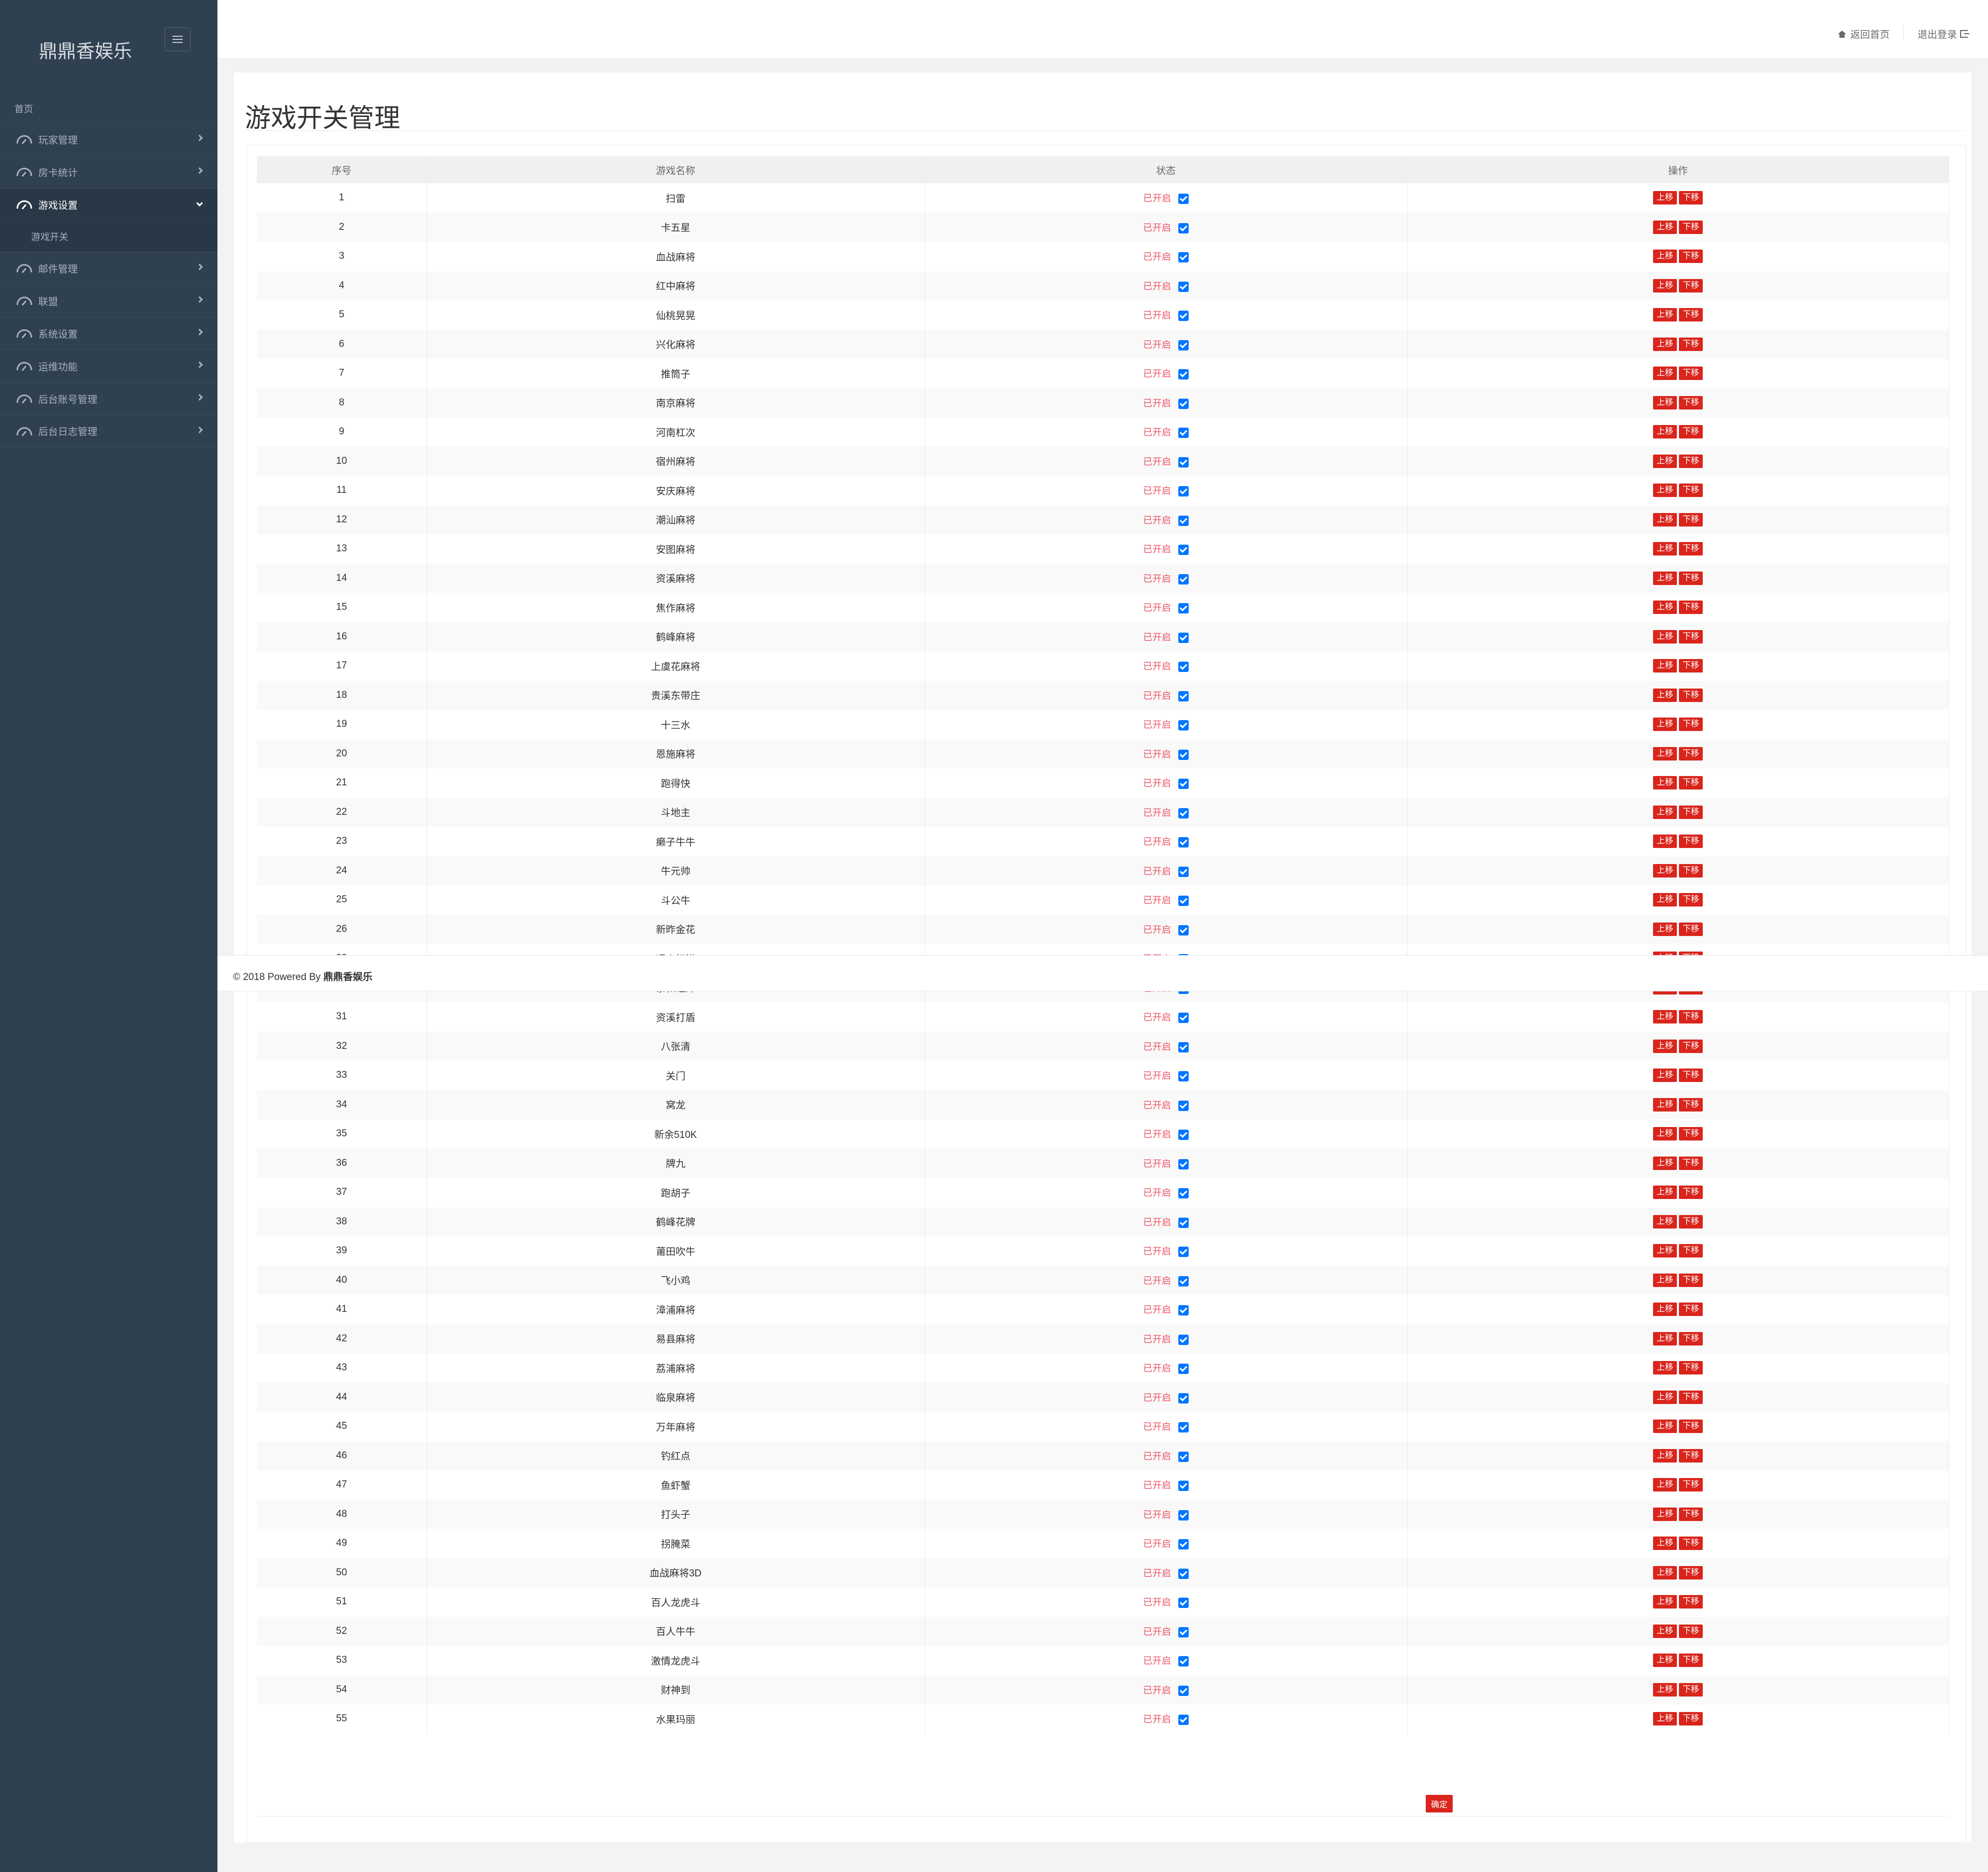  Describe the element at coordinates (108, 333) in the screenshot. I see `sidebar-item-system: 系统设置` at that location.